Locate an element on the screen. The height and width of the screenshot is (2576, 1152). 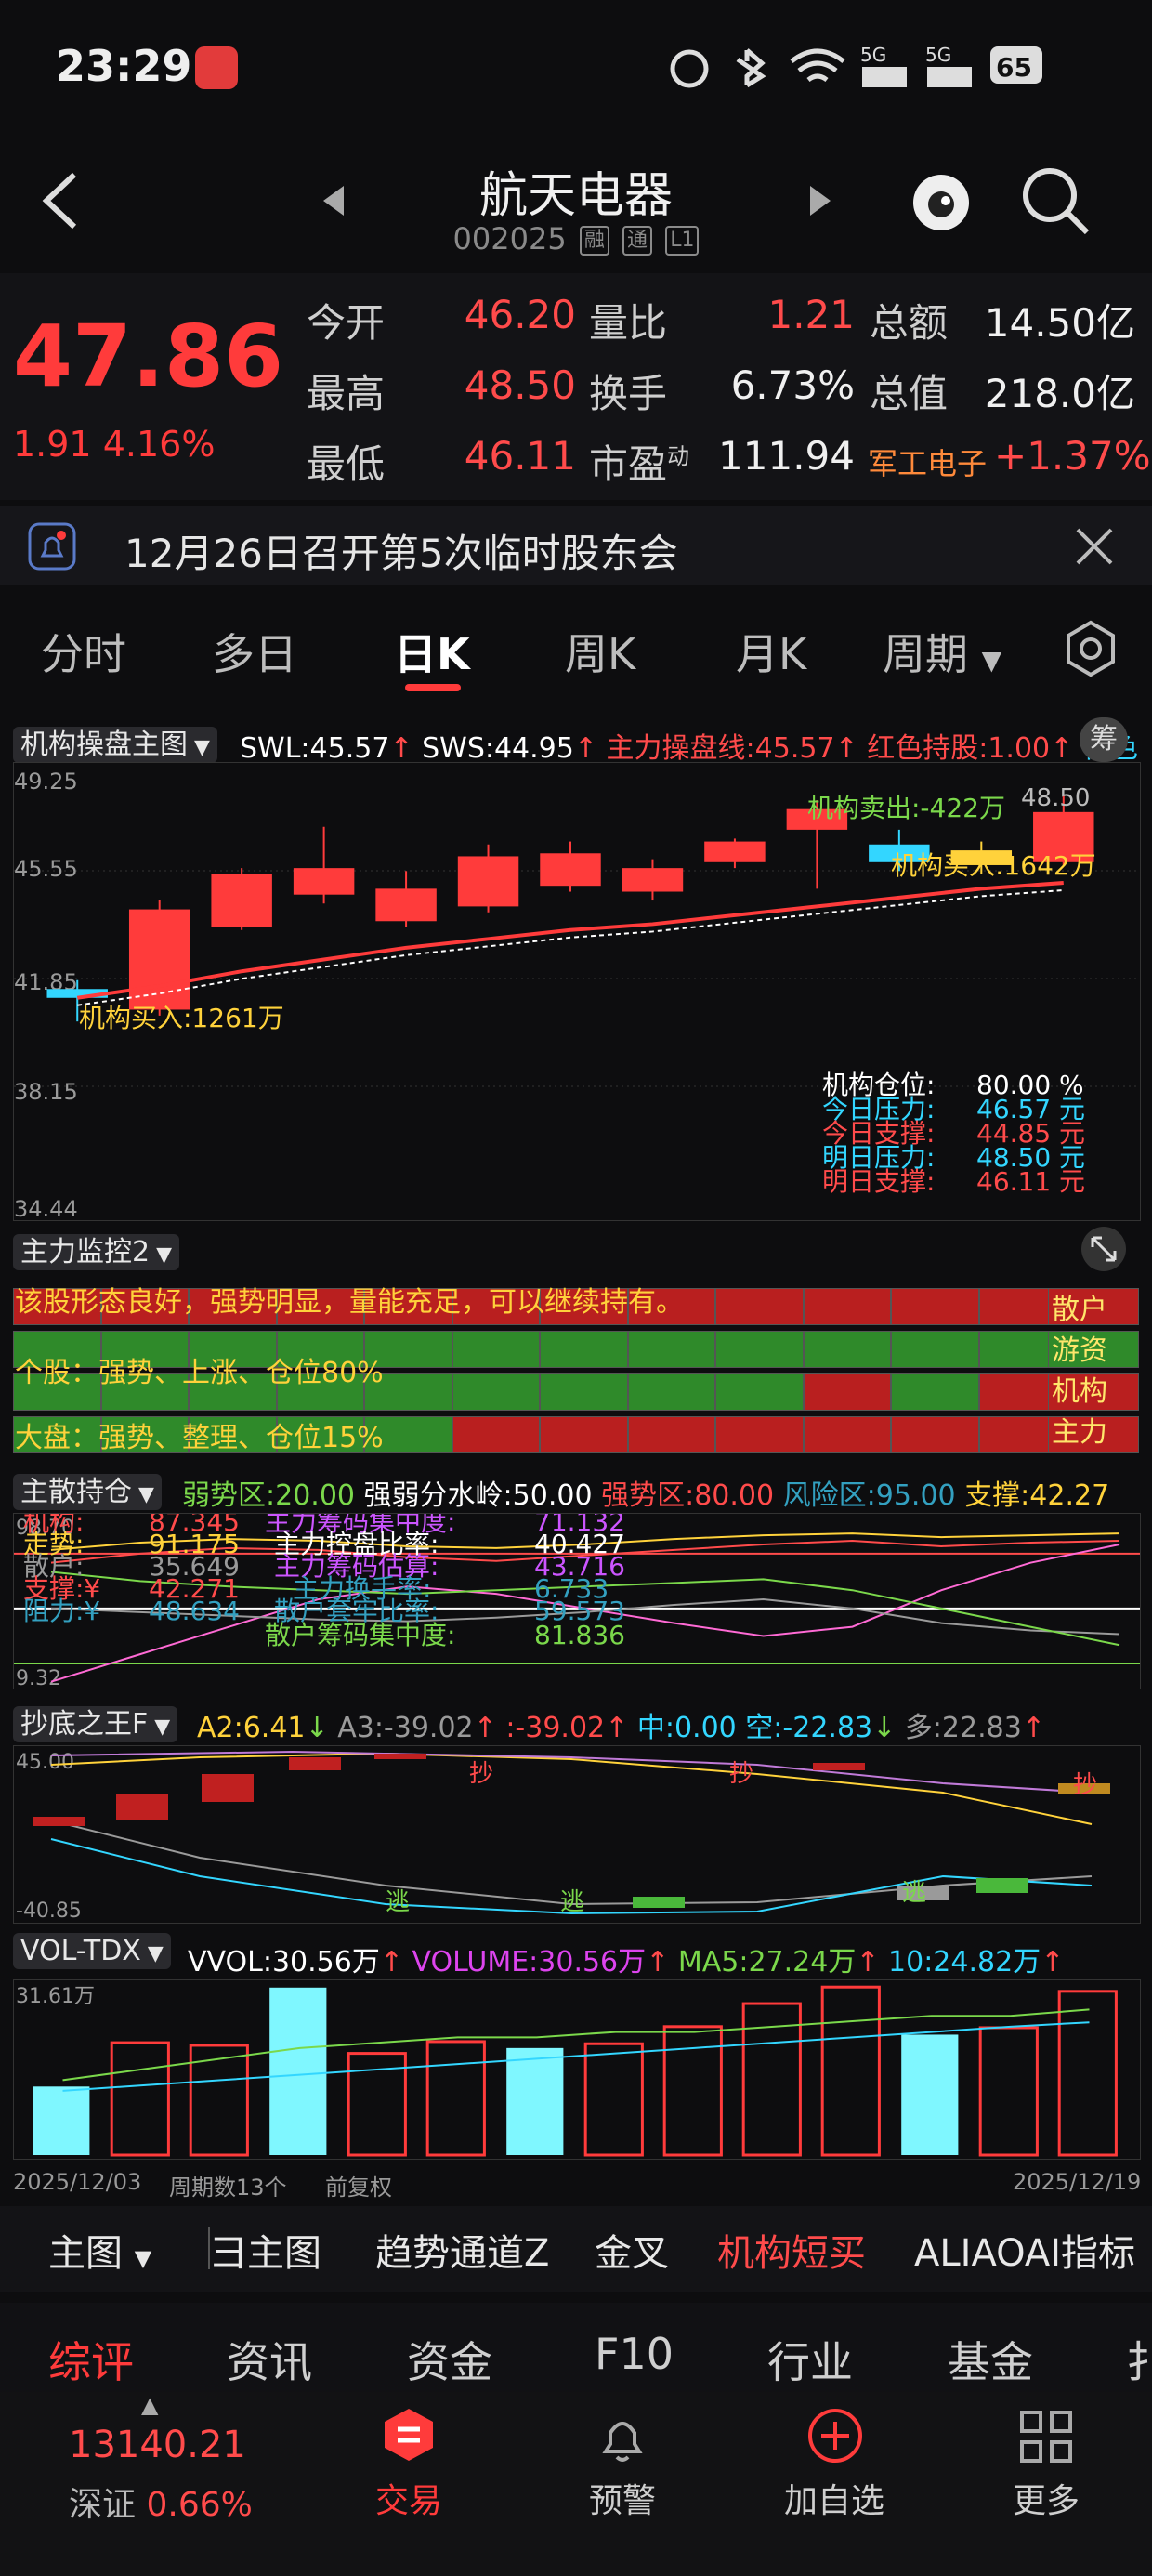
chip-distribution-button: 筹 is located at coordinates (1104, 739).